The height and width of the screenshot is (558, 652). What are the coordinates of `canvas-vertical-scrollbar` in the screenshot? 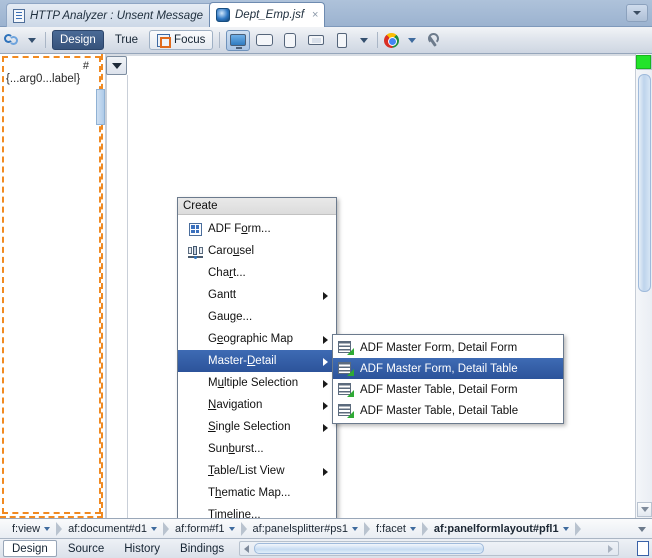 It's located at (643, 286).